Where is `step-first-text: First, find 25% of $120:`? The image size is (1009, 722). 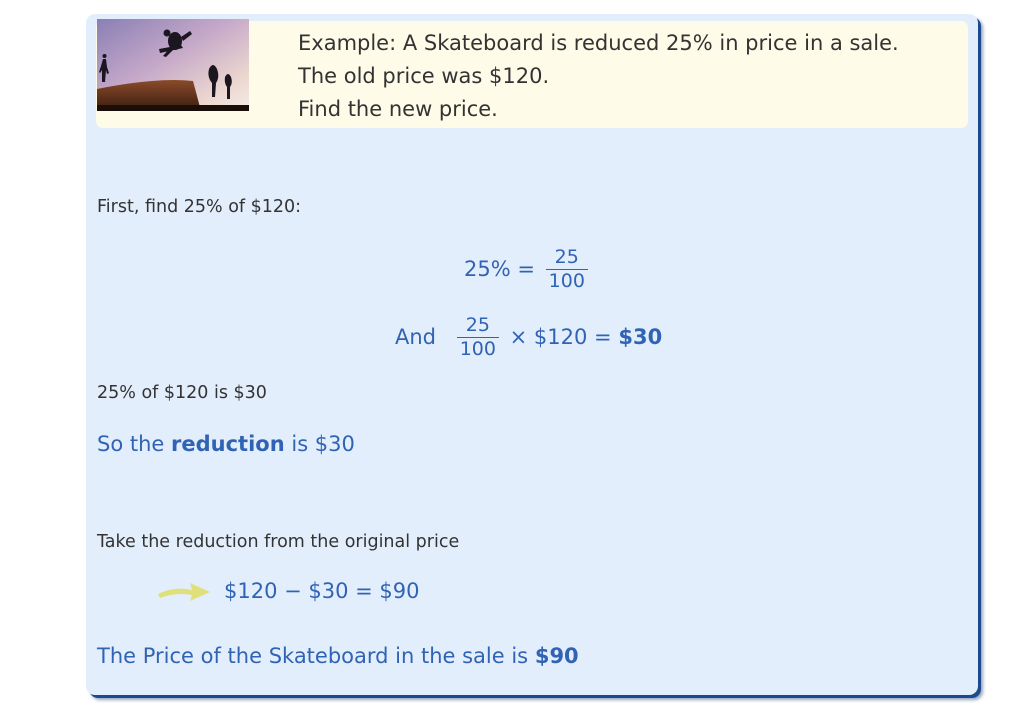
step-first-text: First, find 25% of $120: is located at coordinates (199, 207).